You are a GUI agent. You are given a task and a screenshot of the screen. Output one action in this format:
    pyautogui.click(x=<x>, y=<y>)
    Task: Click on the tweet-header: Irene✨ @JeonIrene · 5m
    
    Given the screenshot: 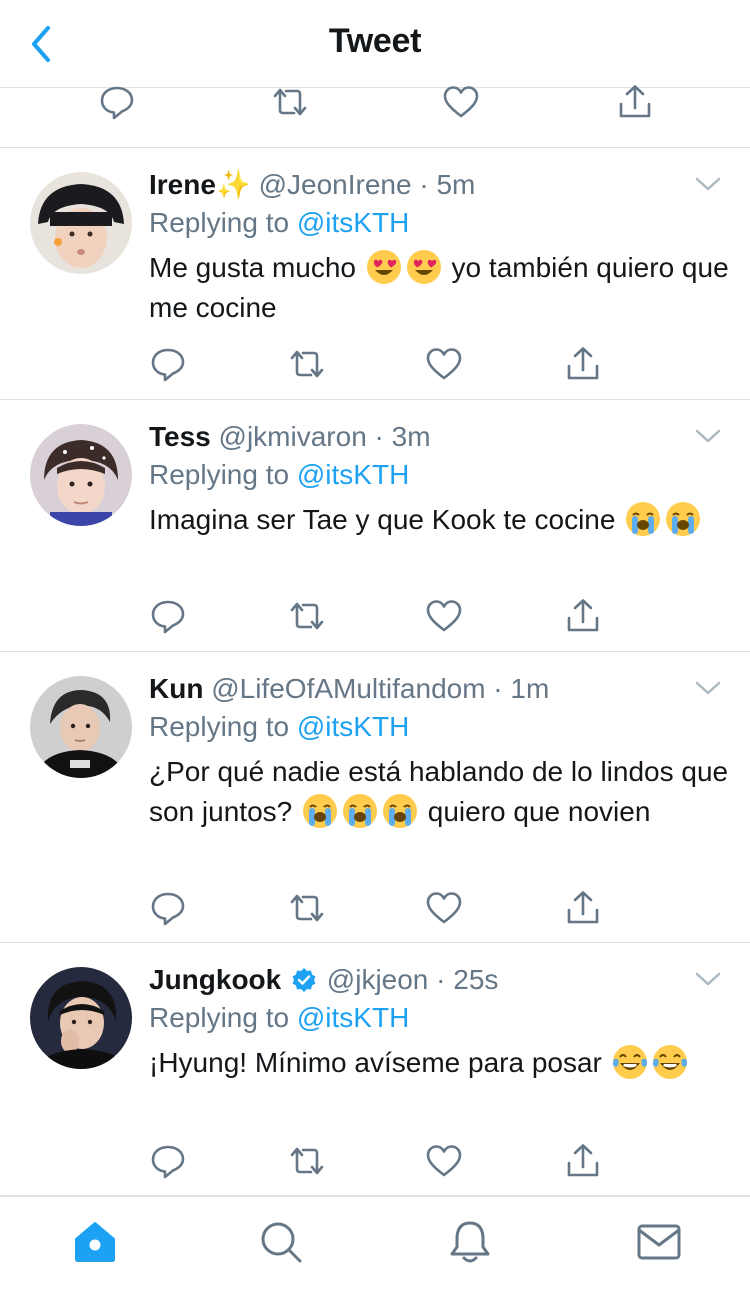 What is the action you would take?
    pyautogui.click(x=312, y=184)
    